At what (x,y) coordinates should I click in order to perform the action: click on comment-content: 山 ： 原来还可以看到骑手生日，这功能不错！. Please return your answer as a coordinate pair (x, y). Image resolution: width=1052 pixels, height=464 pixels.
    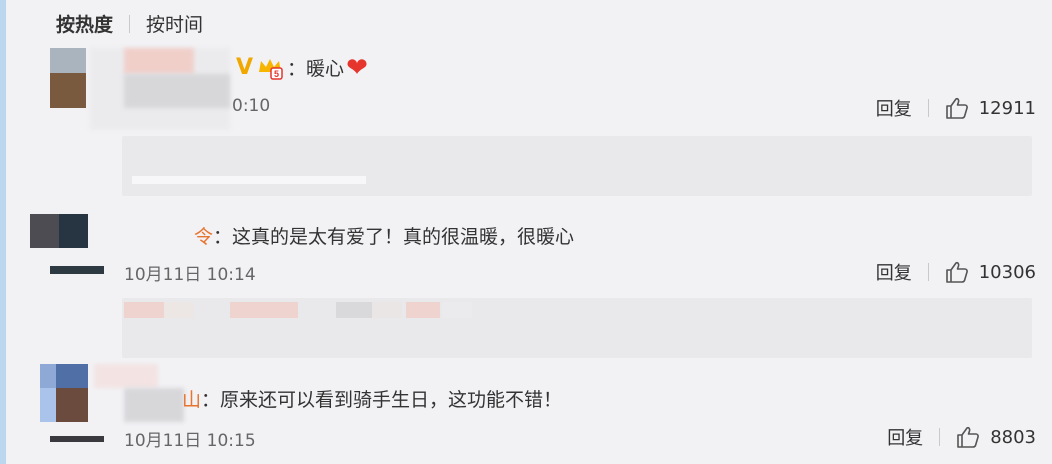
    Looking at the image, I should click on (372, 398).